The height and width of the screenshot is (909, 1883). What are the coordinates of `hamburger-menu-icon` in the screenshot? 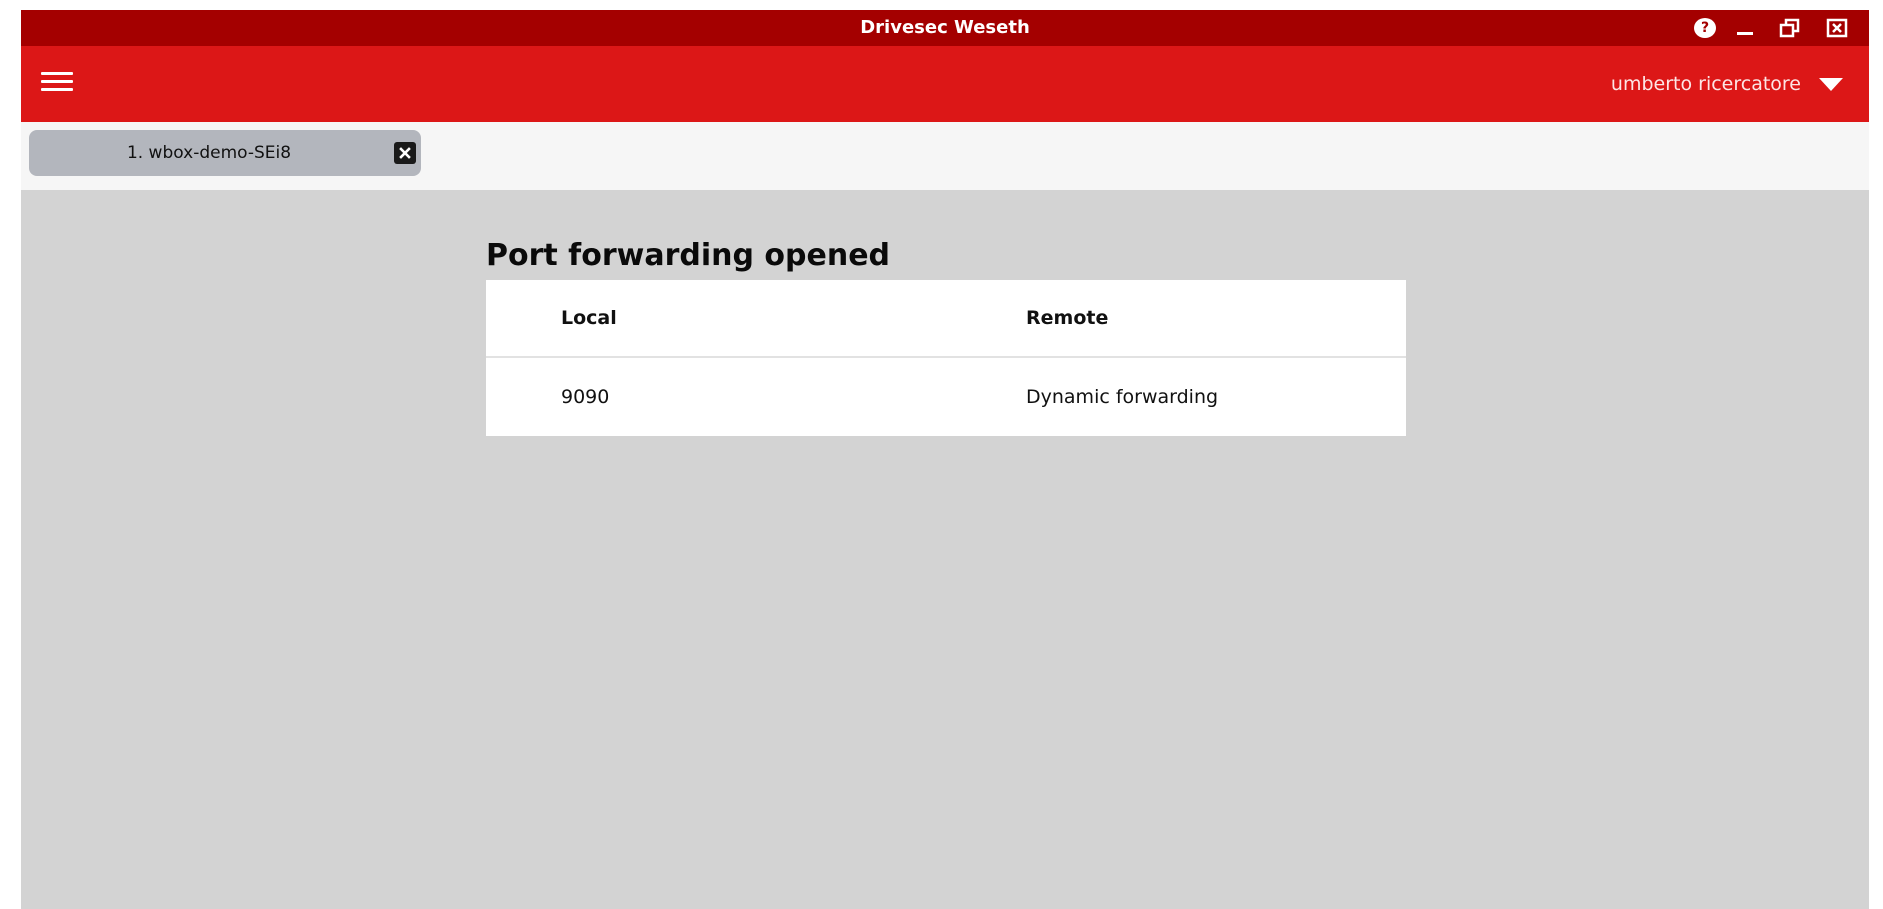 It's located at (57, 84).